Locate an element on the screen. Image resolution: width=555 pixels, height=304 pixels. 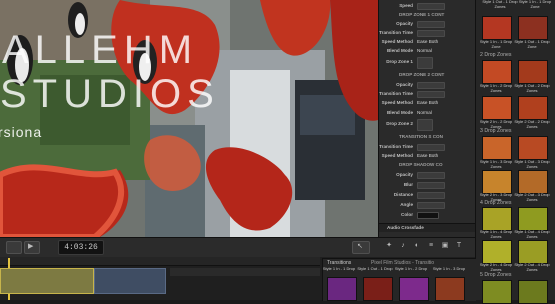
inspector-row: Speed is located at coordinates (427, 6).